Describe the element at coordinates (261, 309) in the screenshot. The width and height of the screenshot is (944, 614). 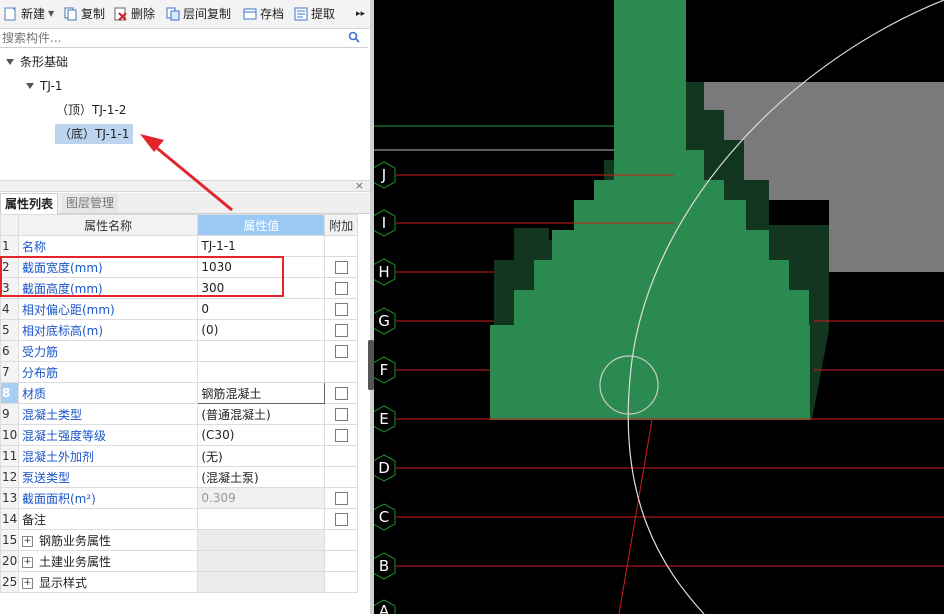
I see `value-cell: 0` at that location.